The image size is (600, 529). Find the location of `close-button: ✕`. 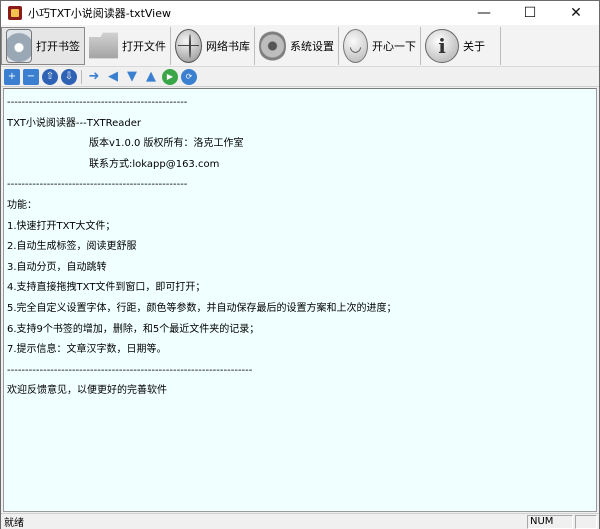

close-button: ✕ is located at coordinates (576, 13).